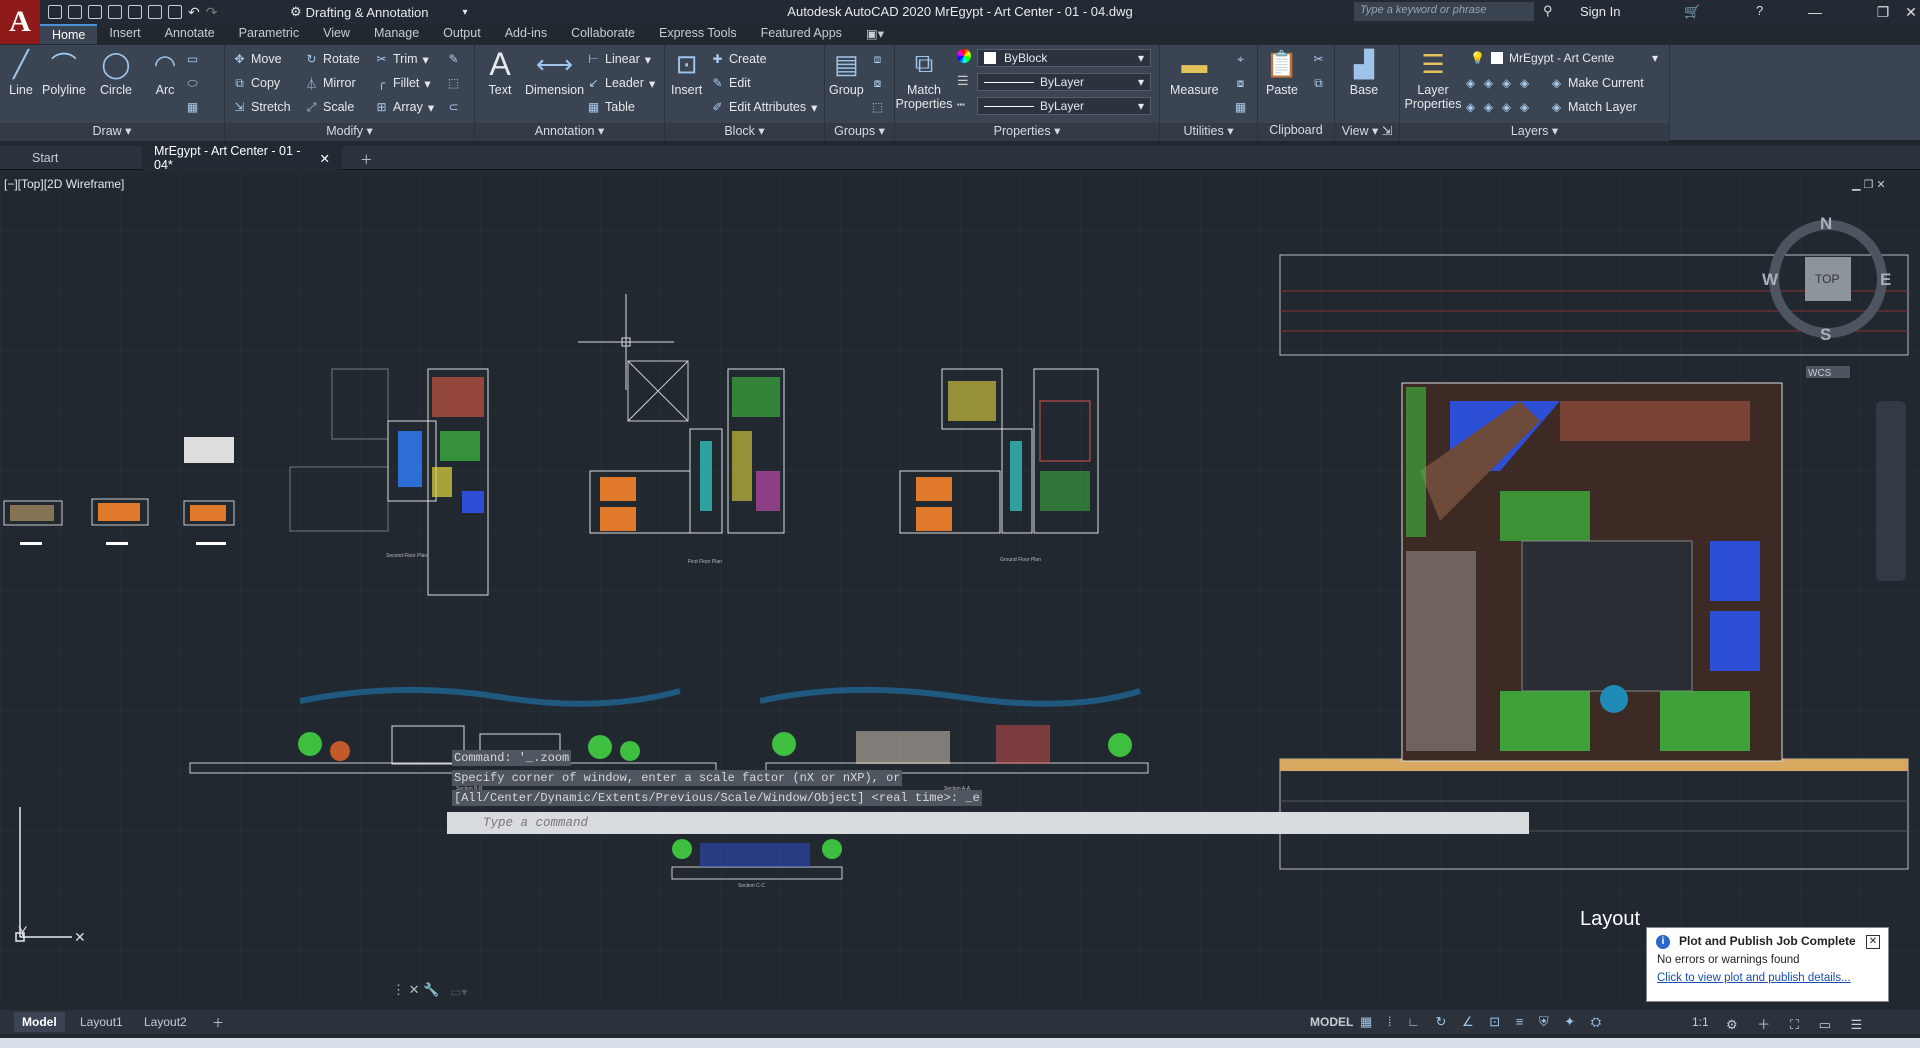  I want to click on workspace-switcher: ⚙ Drafting & Annotation ▾, so click(379, 12).